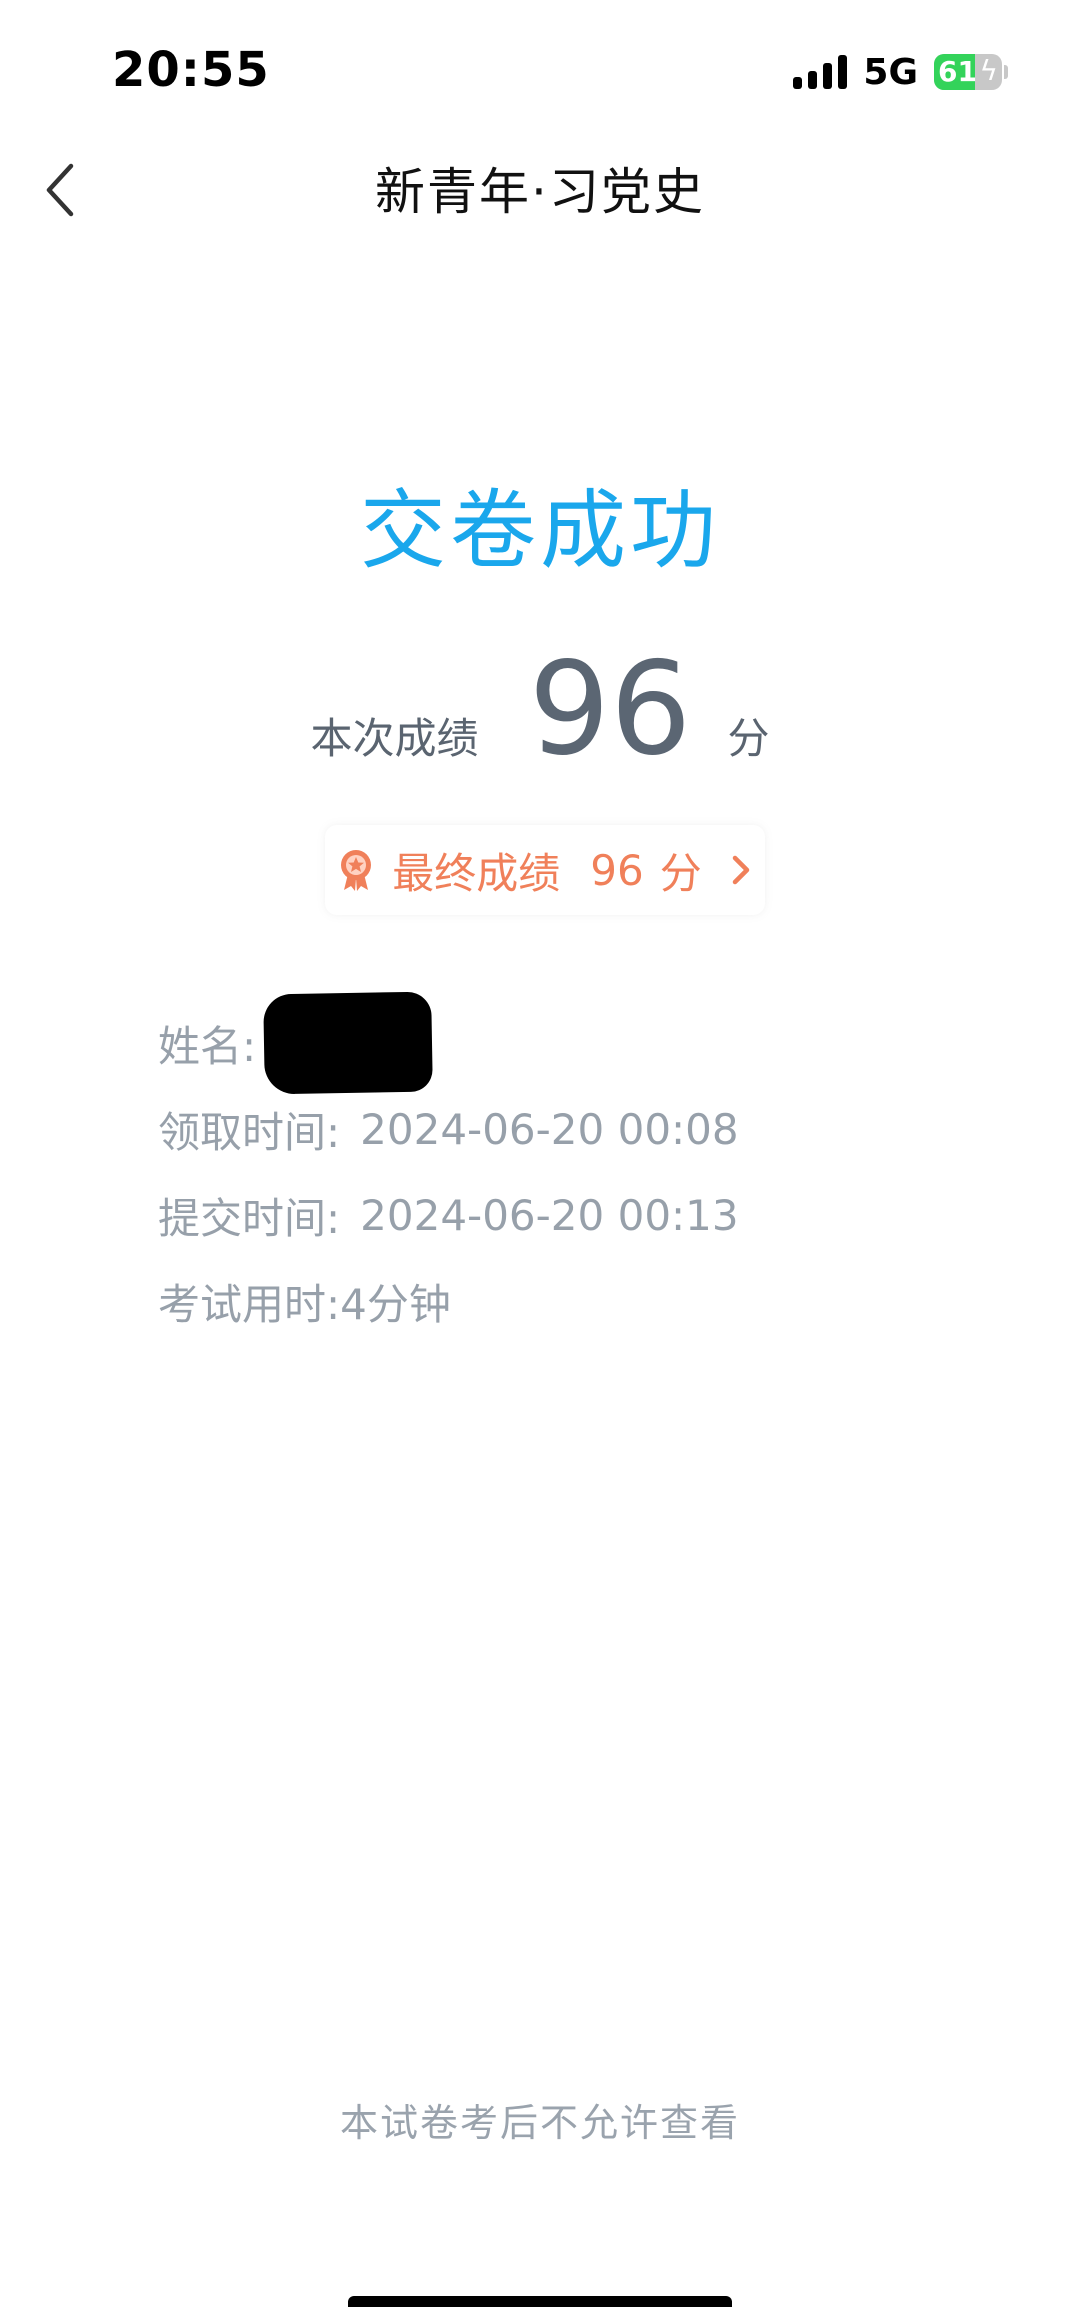  Describe the element at coordinates (476, 873) in the screenshot. I see `final-score-label: 最终成绩` at that location.